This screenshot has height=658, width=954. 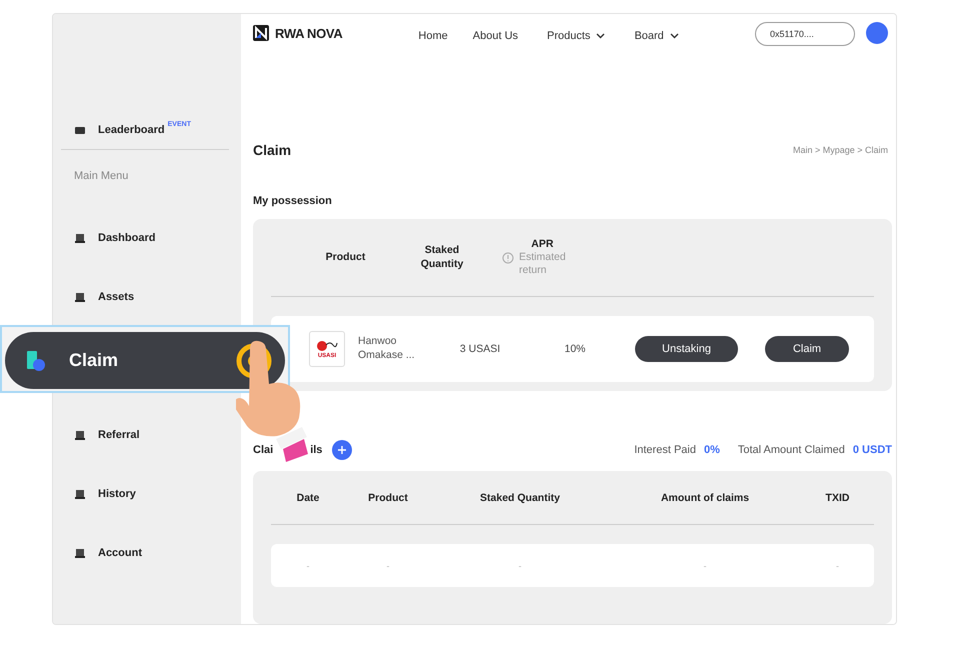 I want to click on action-button: Claim, so click(x=807, y=349).